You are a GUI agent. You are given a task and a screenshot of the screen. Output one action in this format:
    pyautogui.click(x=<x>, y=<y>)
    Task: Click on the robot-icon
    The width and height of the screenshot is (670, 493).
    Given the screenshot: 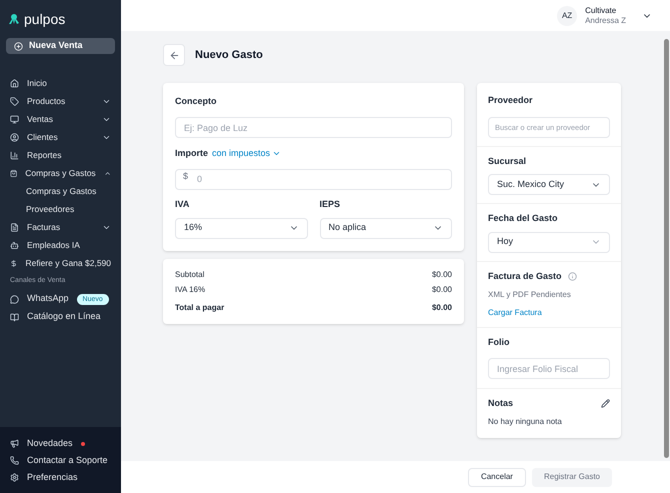 What is the action you would take?
    pyautogui.click(x=14, y=245)
    